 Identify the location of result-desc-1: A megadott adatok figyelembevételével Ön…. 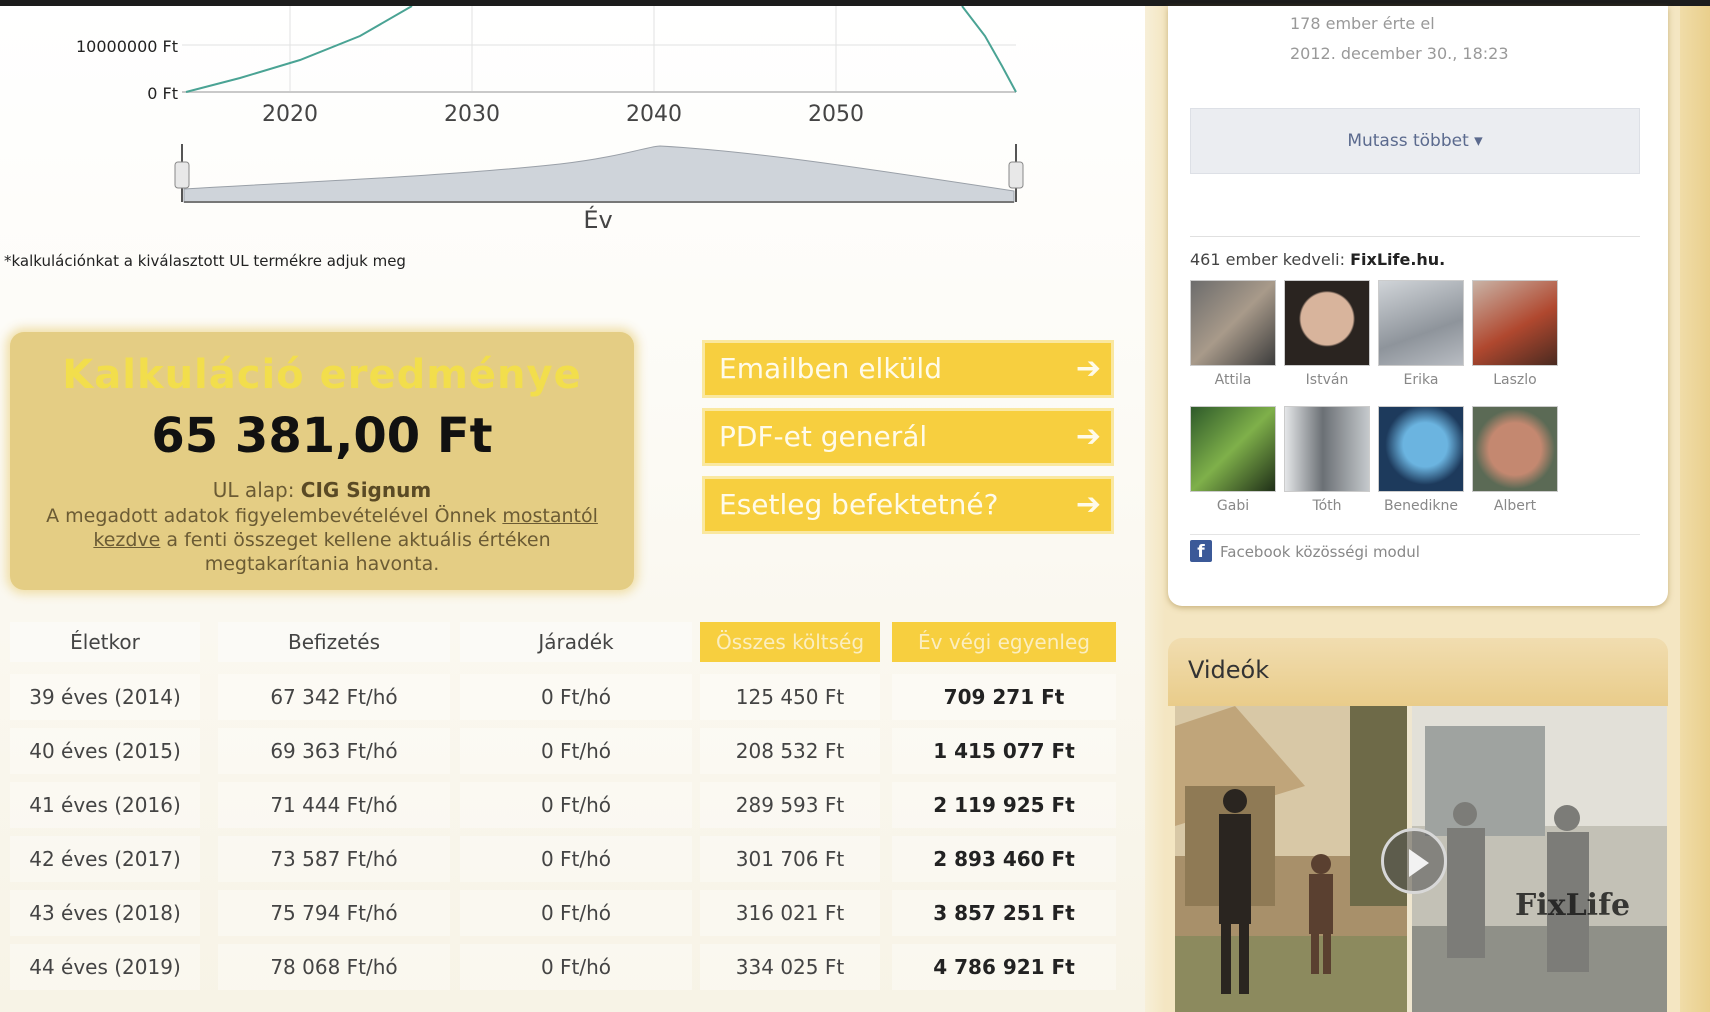
(271, 516).